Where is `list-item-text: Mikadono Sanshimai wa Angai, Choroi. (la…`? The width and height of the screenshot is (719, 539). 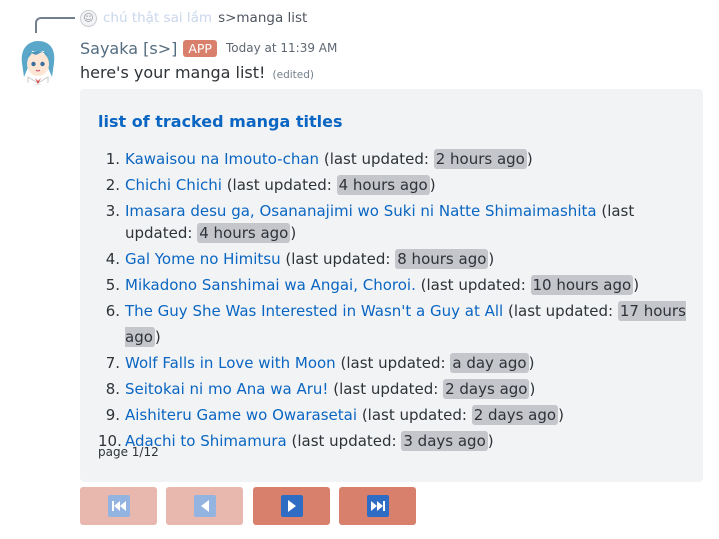 list-item-text: Mikadono Sanshimai wa Angai, Choroi. (la… is located at coordinates (382, 285).